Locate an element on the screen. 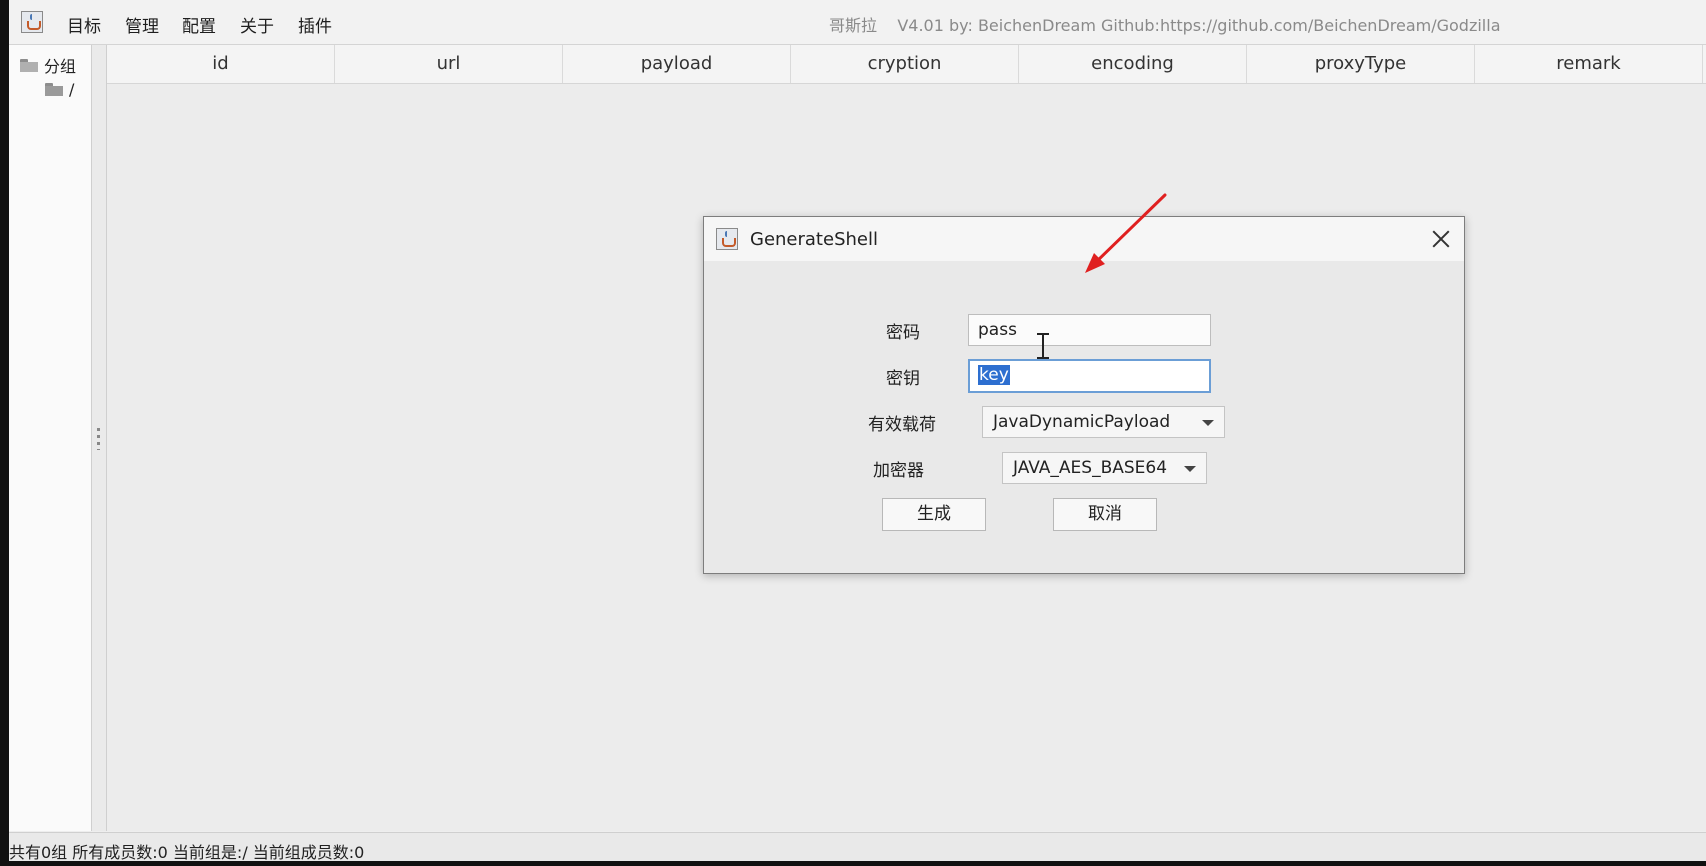 This screenshot has width=1706, height=866. splitter-grip-icon is located at coordinates (98, 439).